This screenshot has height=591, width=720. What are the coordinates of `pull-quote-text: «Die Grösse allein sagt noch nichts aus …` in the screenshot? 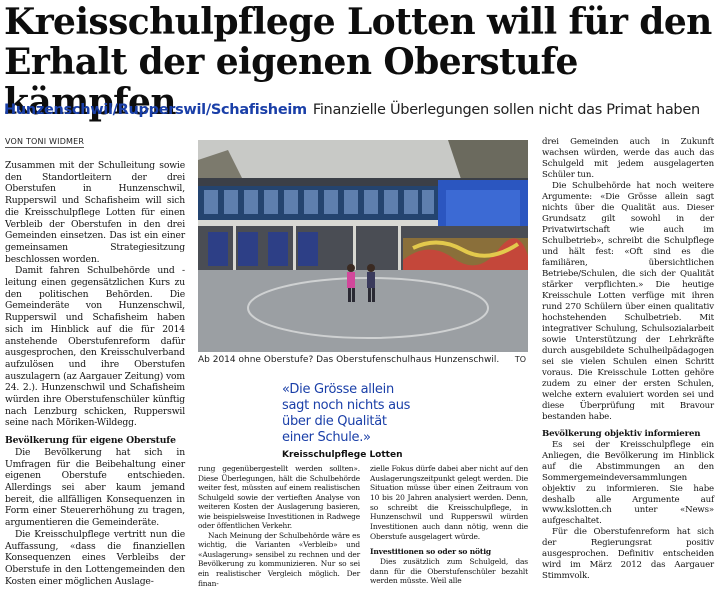 It's located at (346, 413).